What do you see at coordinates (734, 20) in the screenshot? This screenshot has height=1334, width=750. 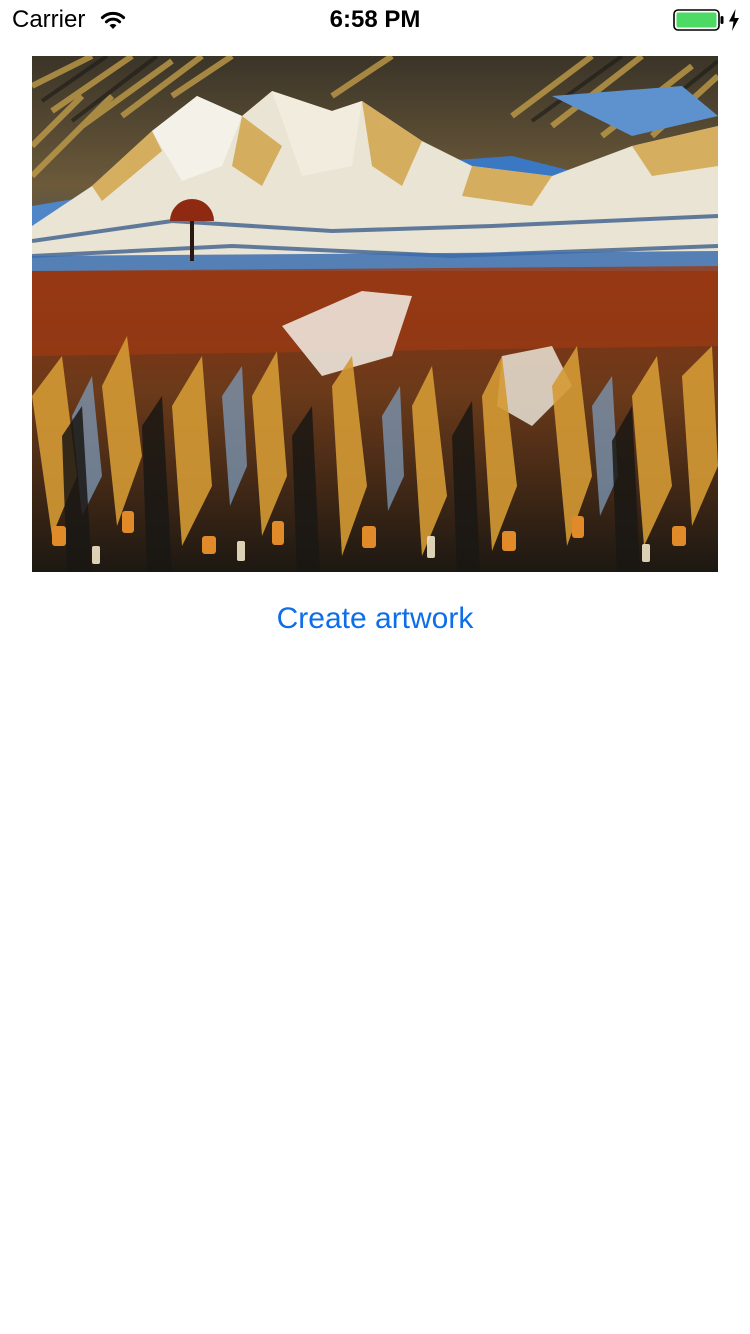 I see `charging-bolt-icon` at bounding box center [734, 20].